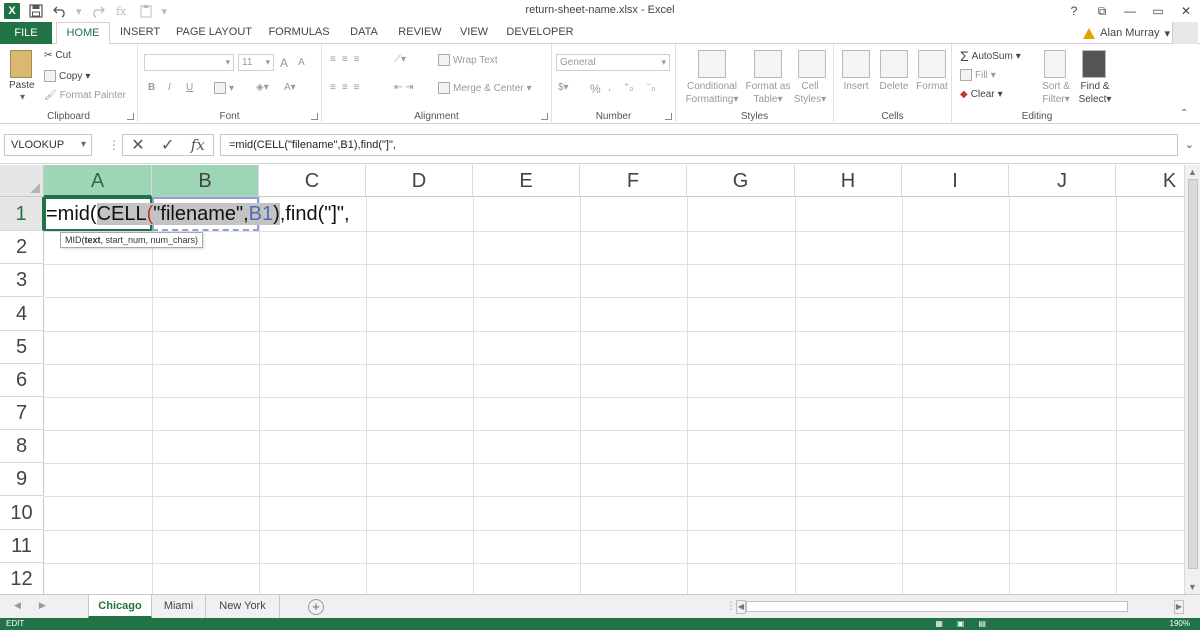 This screenshot has height=630, width=1200. What do you see at coordinates (22, 347) in the screenshot?
I see `row-header-5: 5` at bounding box center [22, 347].